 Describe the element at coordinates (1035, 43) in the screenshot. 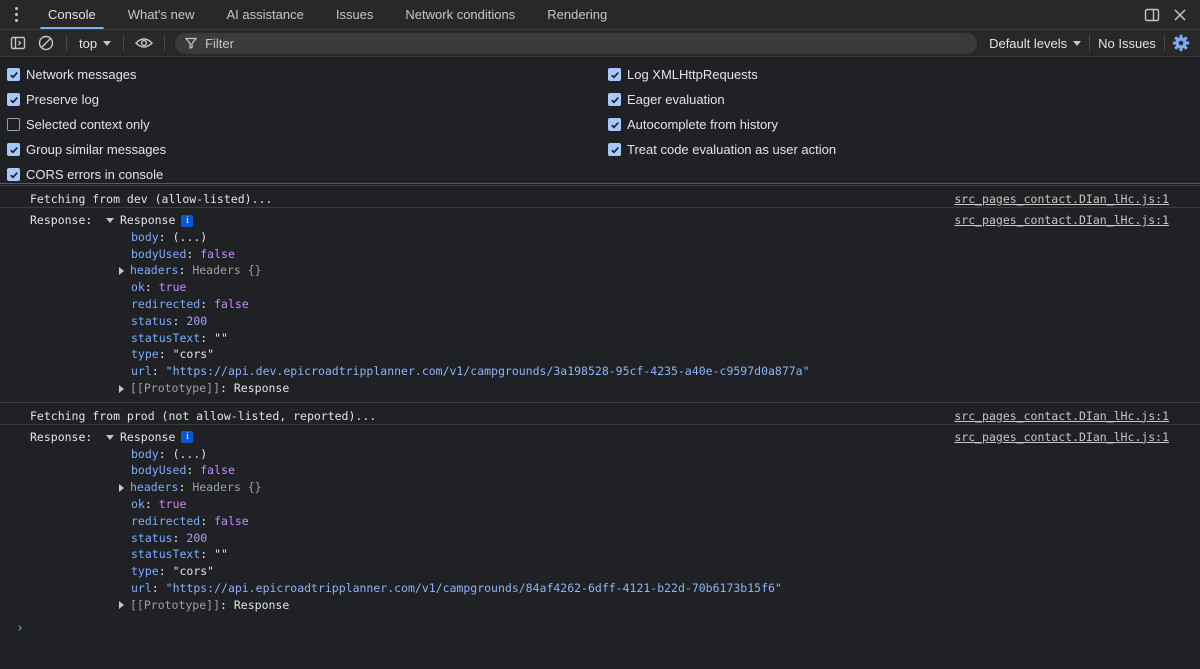

I see `log-levels-dropdown: Default levels` at that location.